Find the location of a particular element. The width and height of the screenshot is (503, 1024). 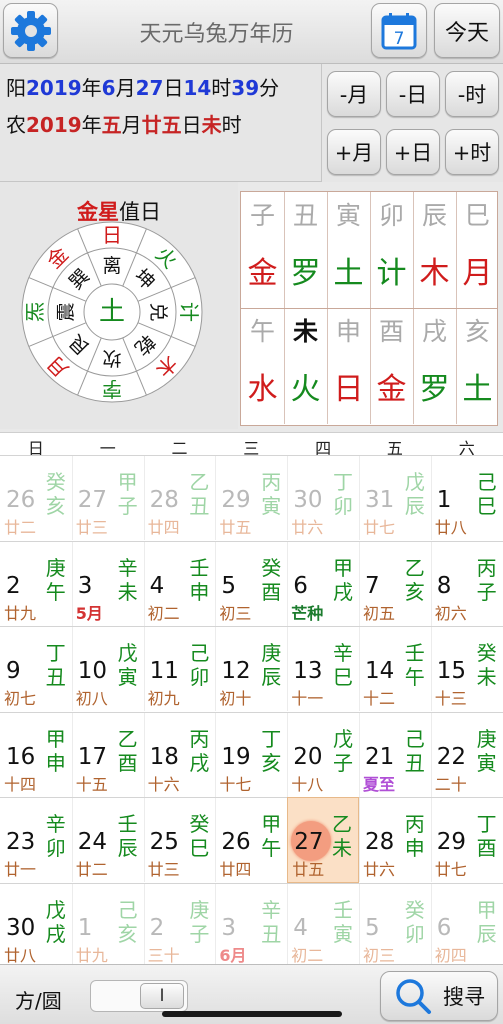

minus-day-button: -日 is located at coordinates (413, 94).